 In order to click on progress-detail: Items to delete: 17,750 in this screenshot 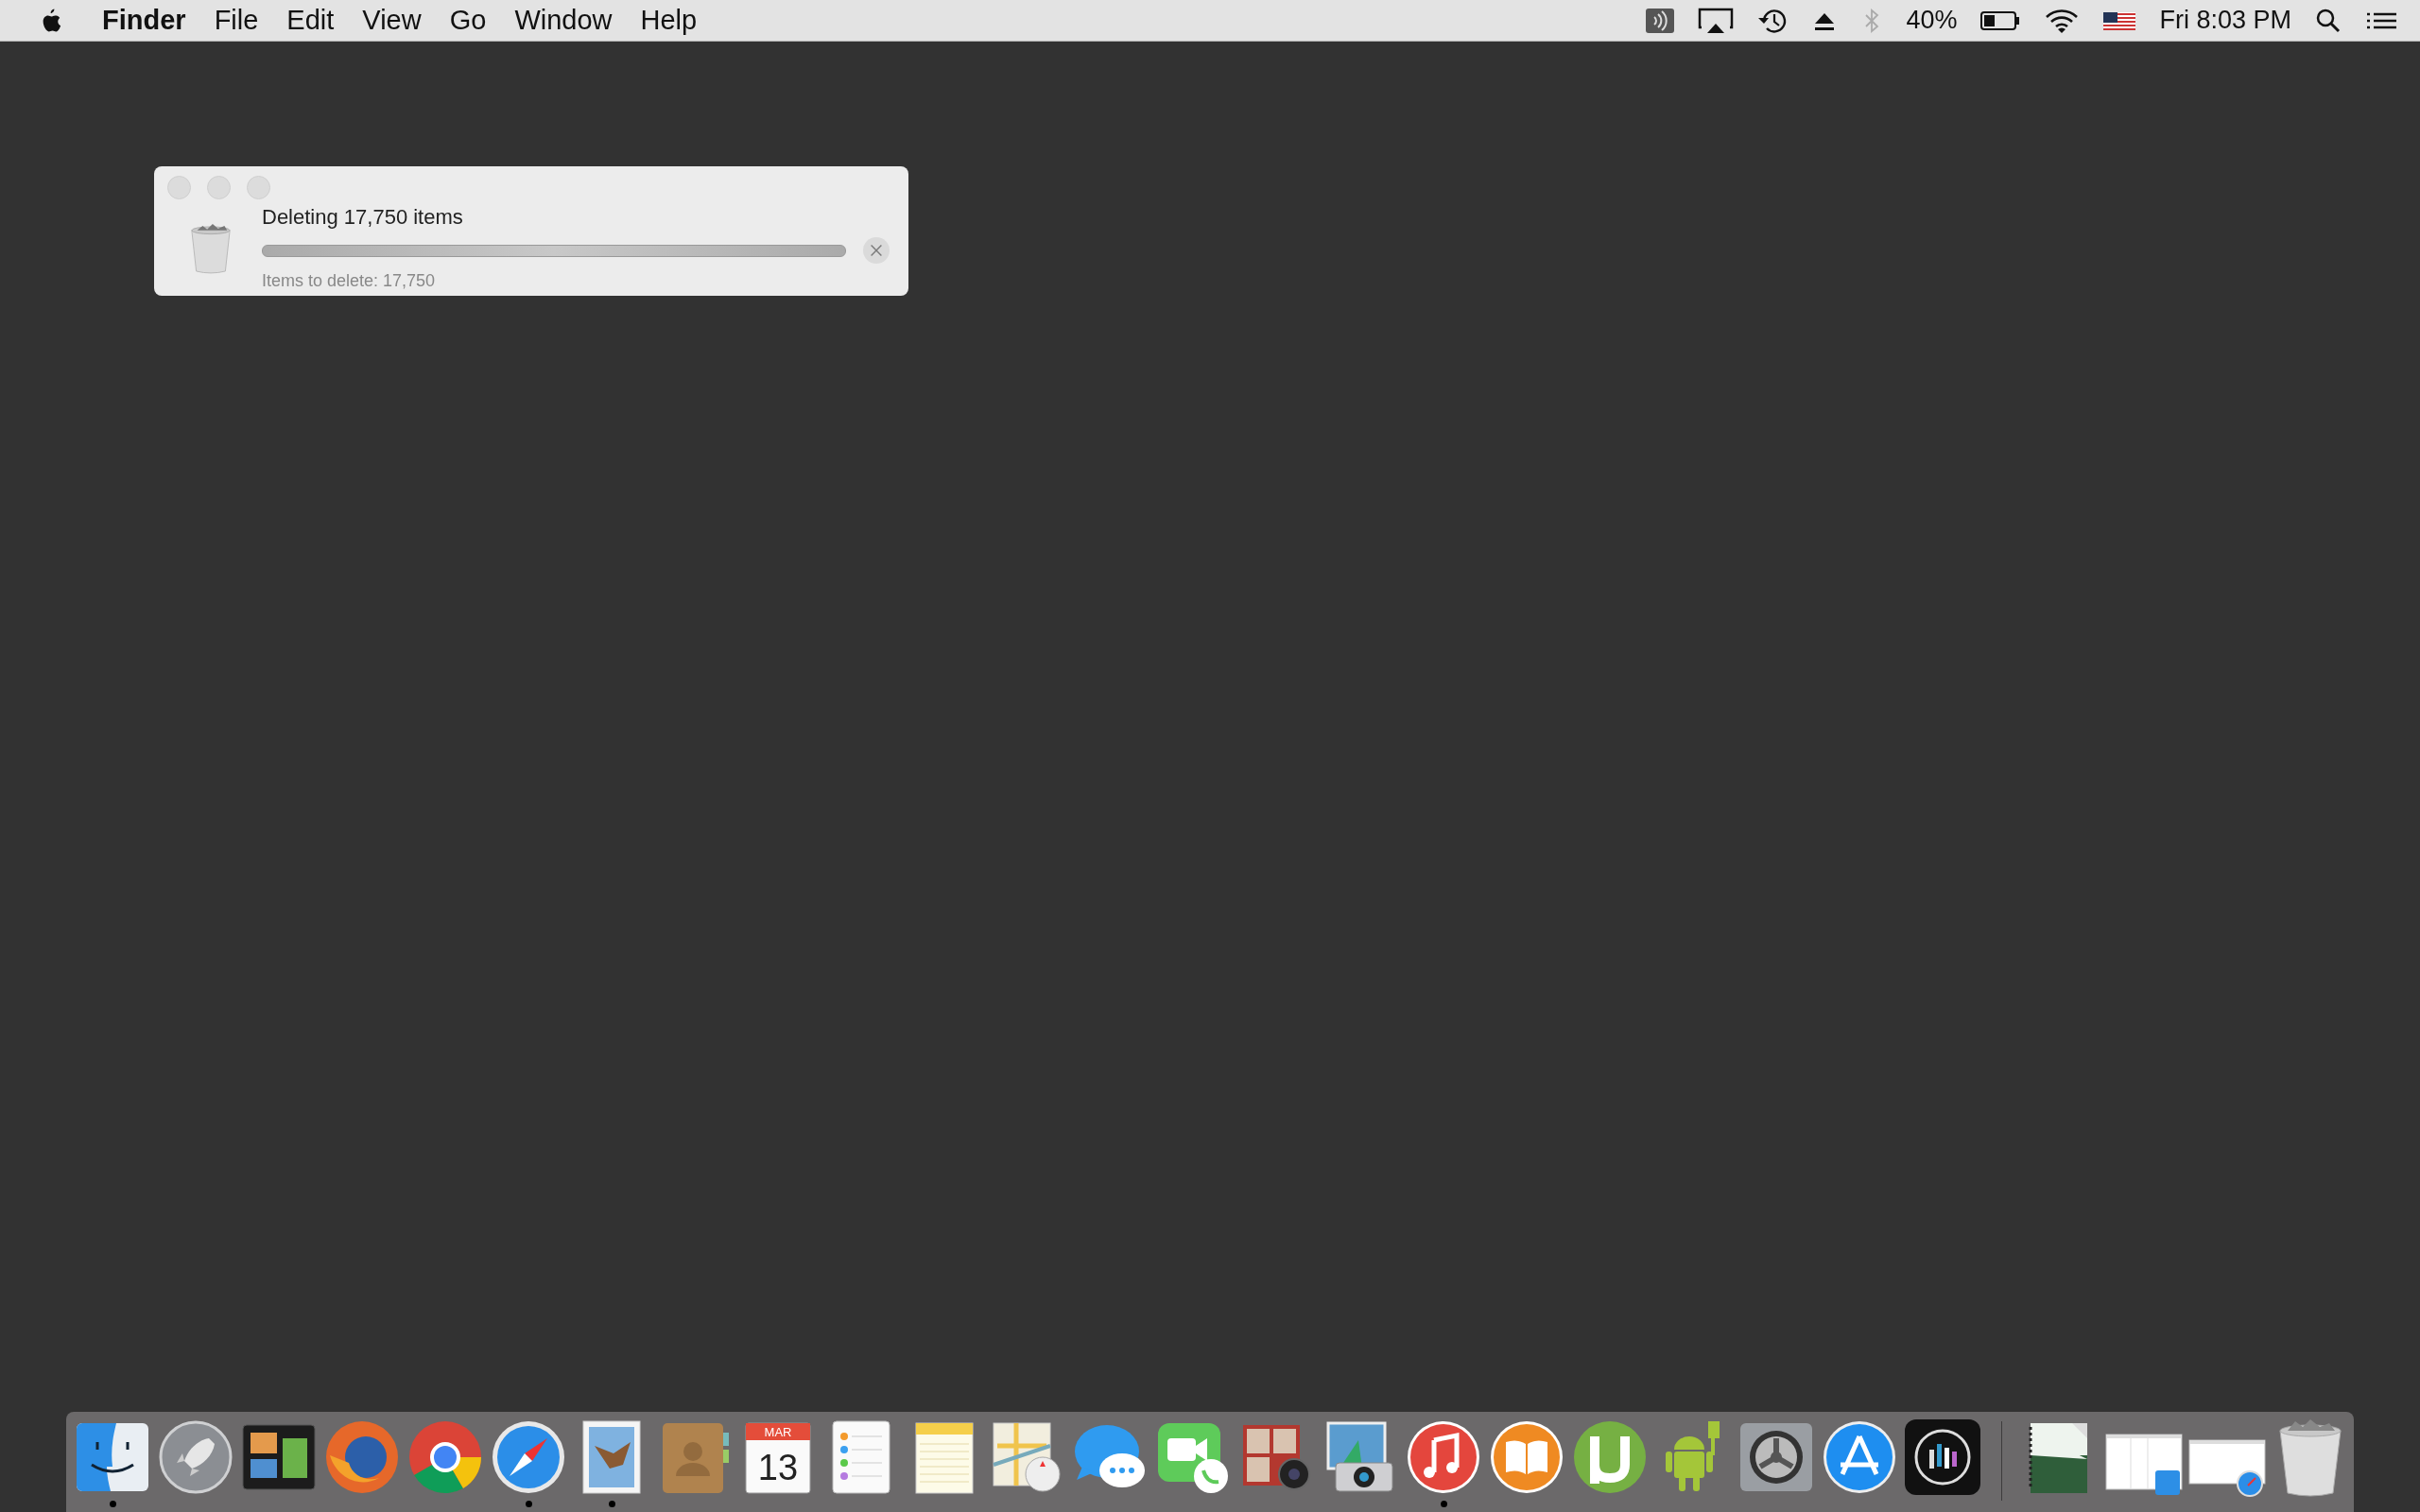, I will do `click(350, 281)`.